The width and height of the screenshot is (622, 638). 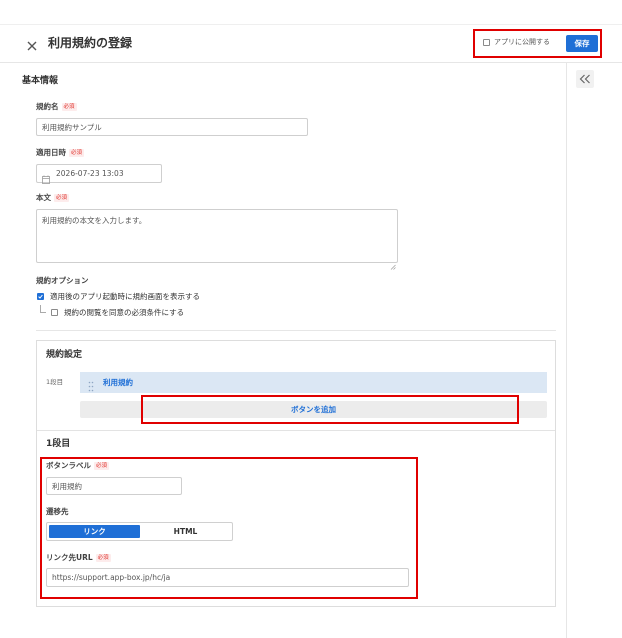 I want to click on publish-checkbox, so click(x=486, y=42).